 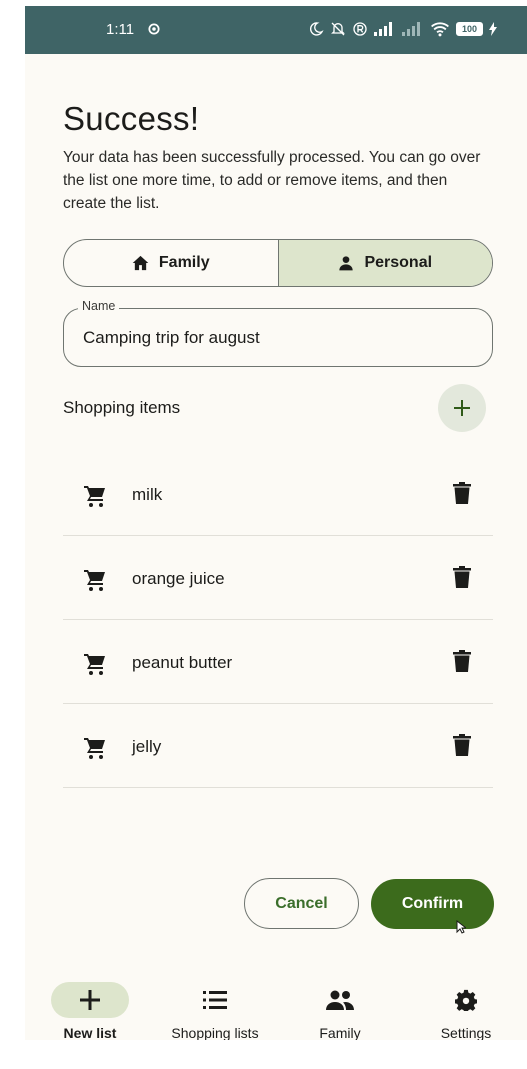 I want to click on status-bar: 1:11 100, so click(x=276, y=30).